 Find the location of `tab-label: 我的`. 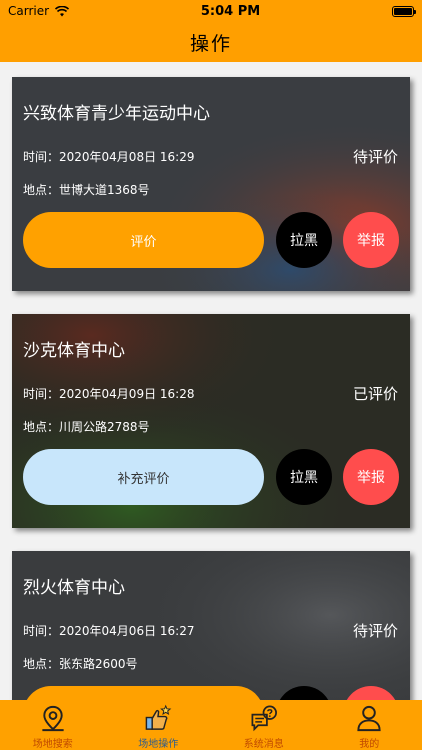

tab-label: 我的 is located at coordinates (369, 744).